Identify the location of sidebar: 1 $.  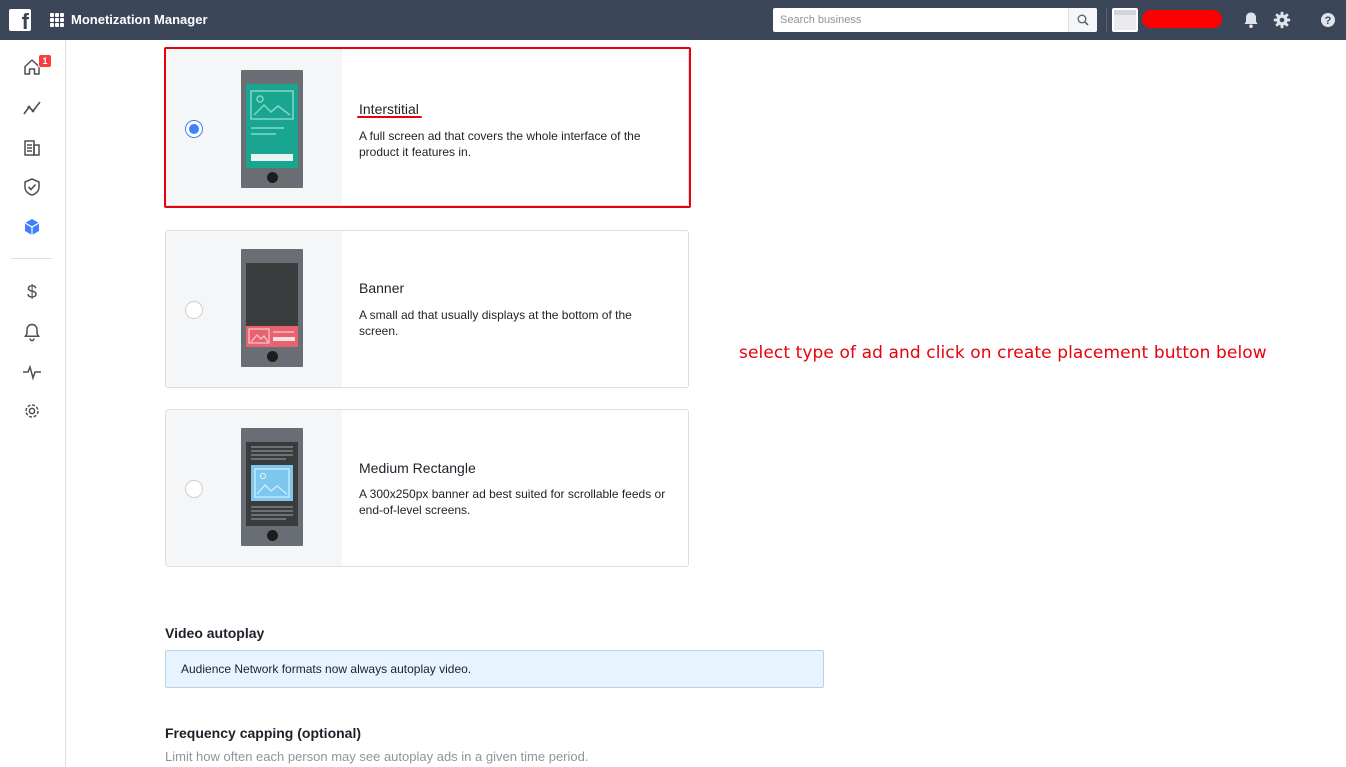
(33, 403).